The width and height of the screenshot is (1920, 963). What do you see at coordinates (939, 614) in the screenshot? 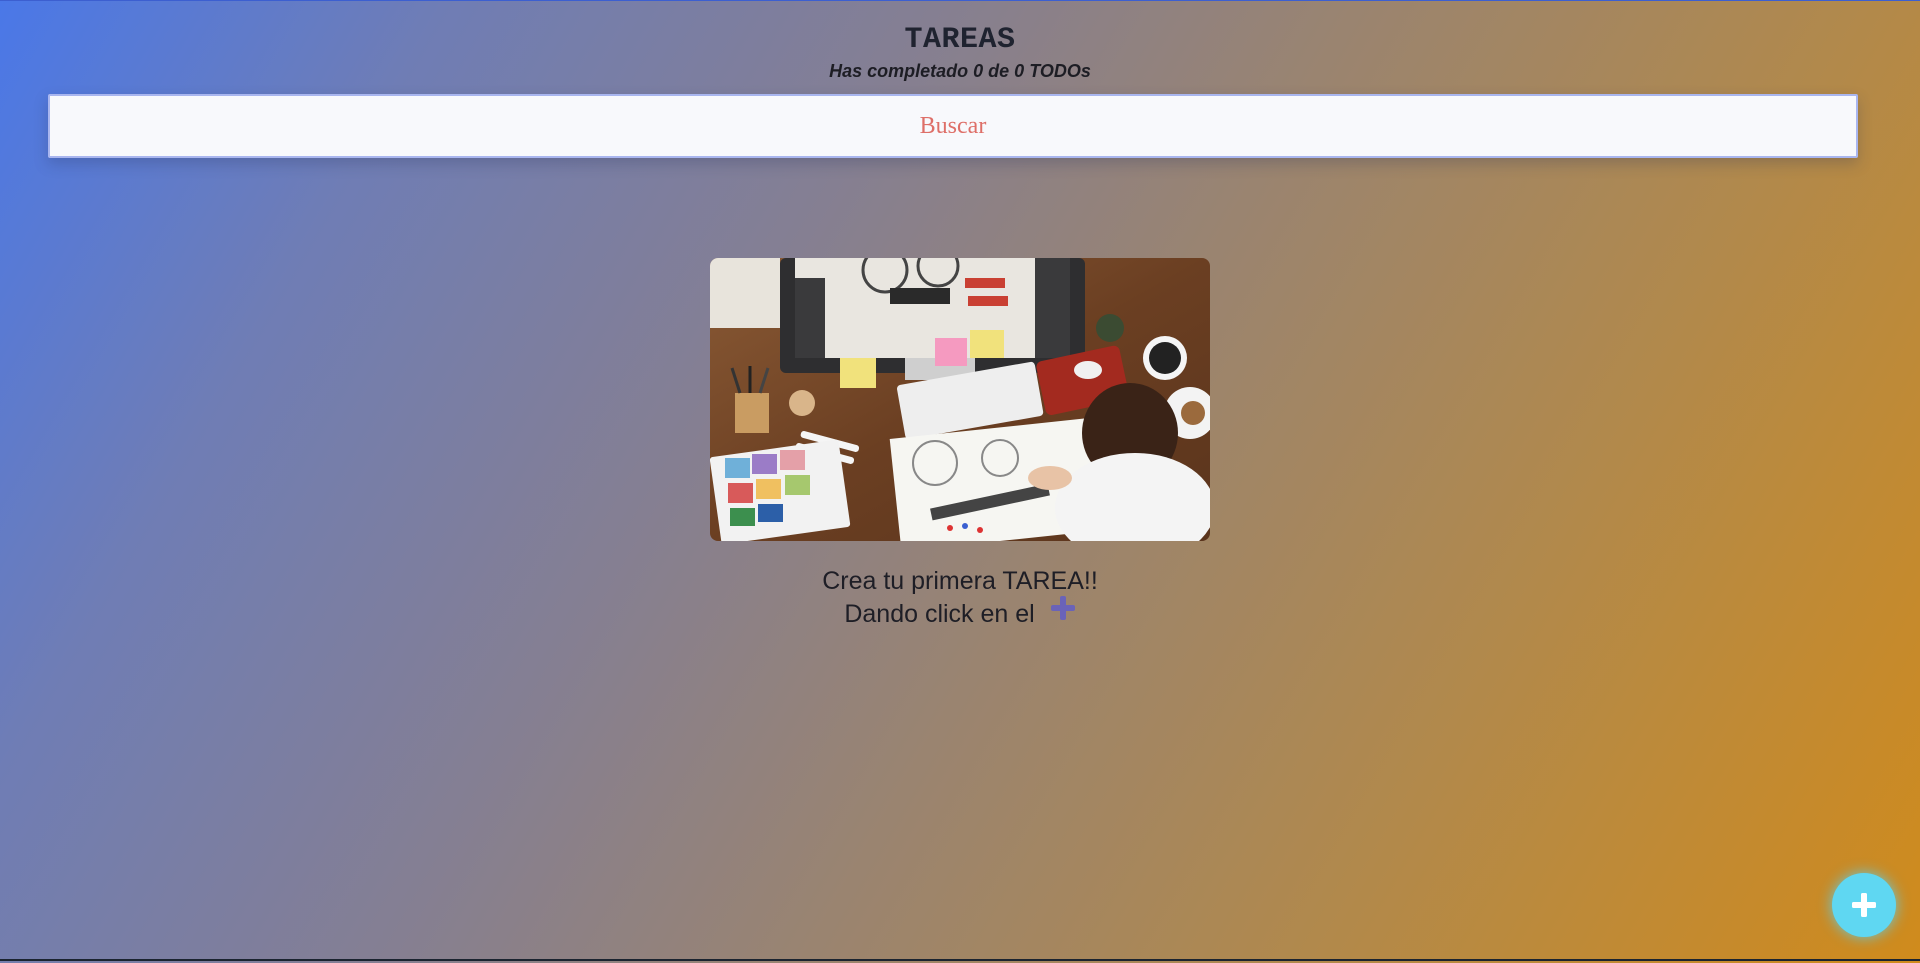
I see `empty-state-line-2-text: Dando click en el` at bounding box center [939, 614].